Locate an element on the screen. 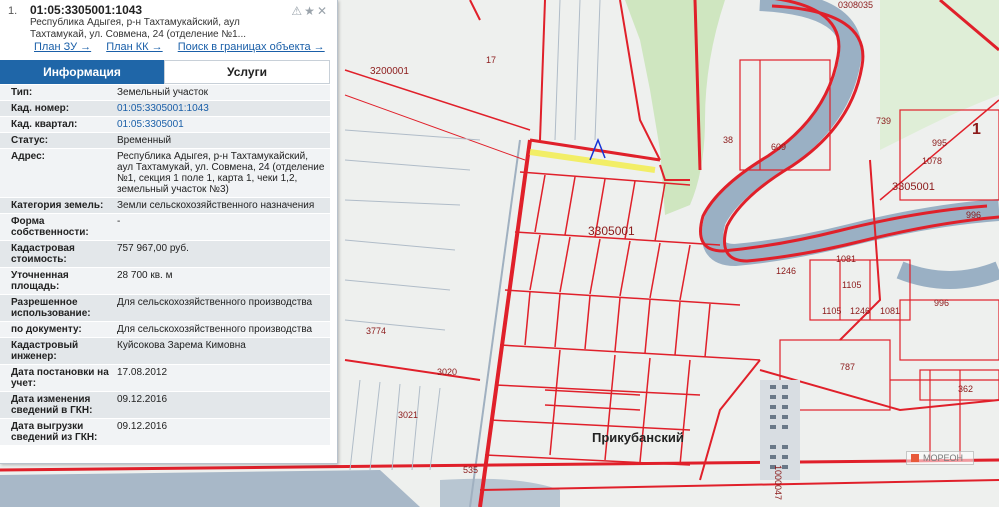 The width and height of the screenshot is (999, 507). warning-icon: ⚠ is located at coordinates (297, 11).